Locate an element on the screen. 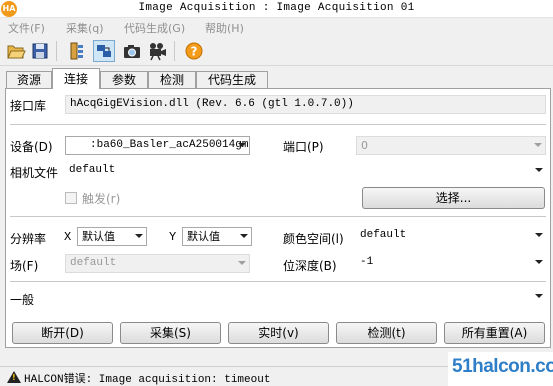  status-message: HALCON错误: Image acquisition: timeout is located at coordinates (147, 380).